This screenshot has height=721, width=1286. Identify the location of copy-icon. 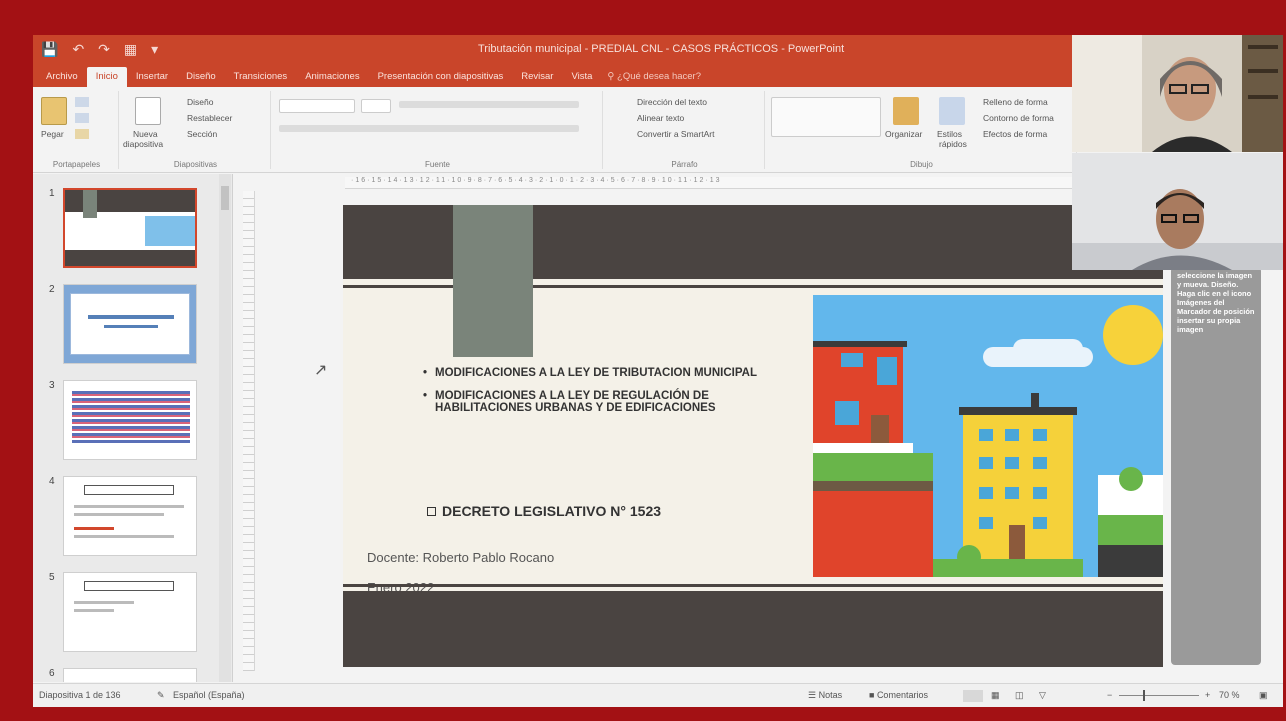
(82, 118).